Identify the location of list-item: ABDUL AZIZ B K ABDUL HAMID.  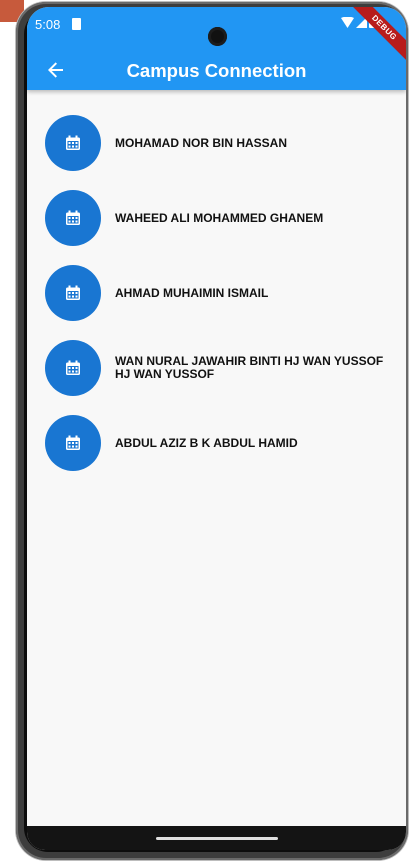
(220, 443).